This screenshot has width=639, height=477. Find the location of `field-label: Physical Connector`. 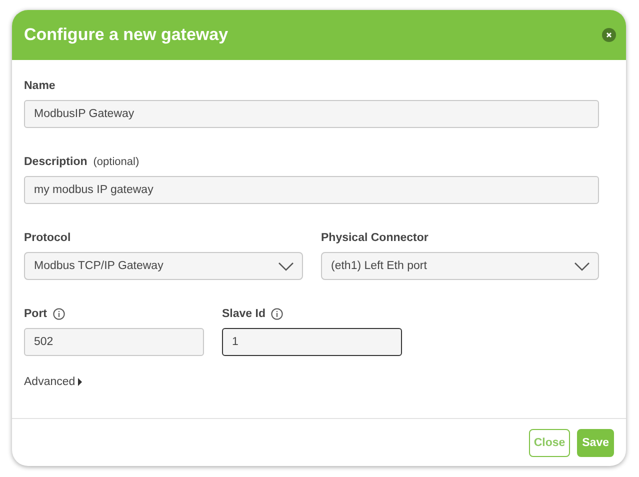

field-label: Physical Connector is located at coordinates (374, 238).